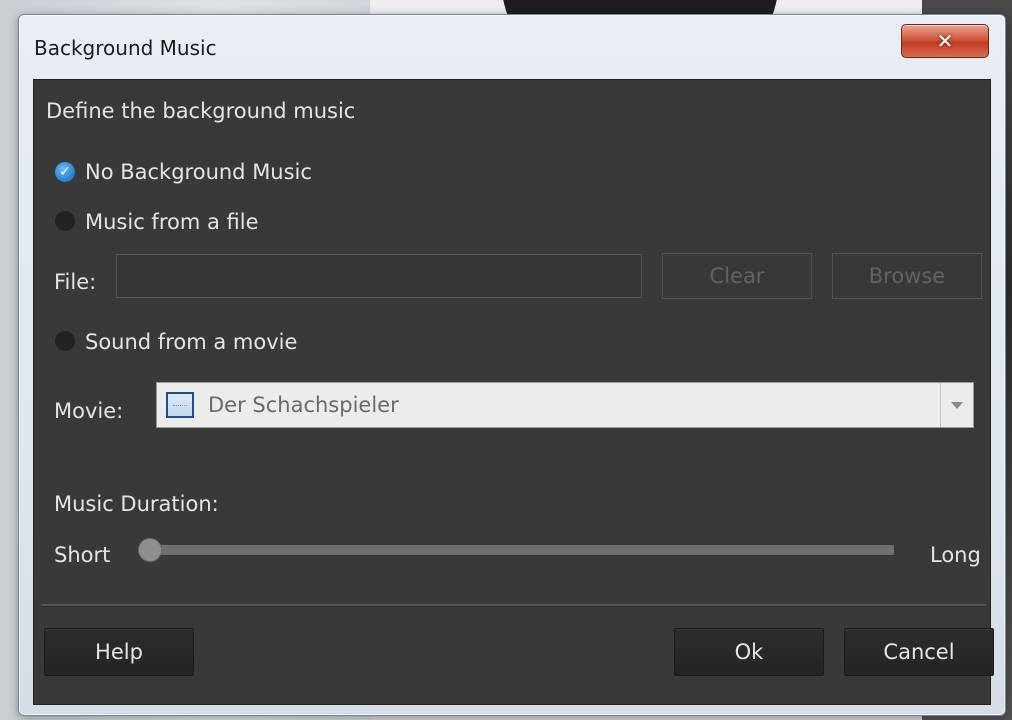  What do you see at coordinates (125, 48) in the screenshot?
I see `dialog-title: Background Music` at bounding box center [125, 48].